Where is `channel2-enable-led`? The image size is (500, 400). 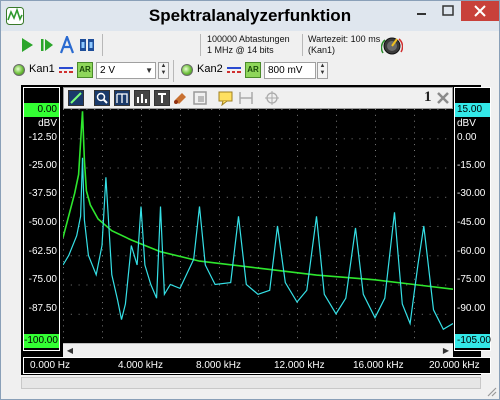
channel2-enable-led is located at coordinates (187, 70).